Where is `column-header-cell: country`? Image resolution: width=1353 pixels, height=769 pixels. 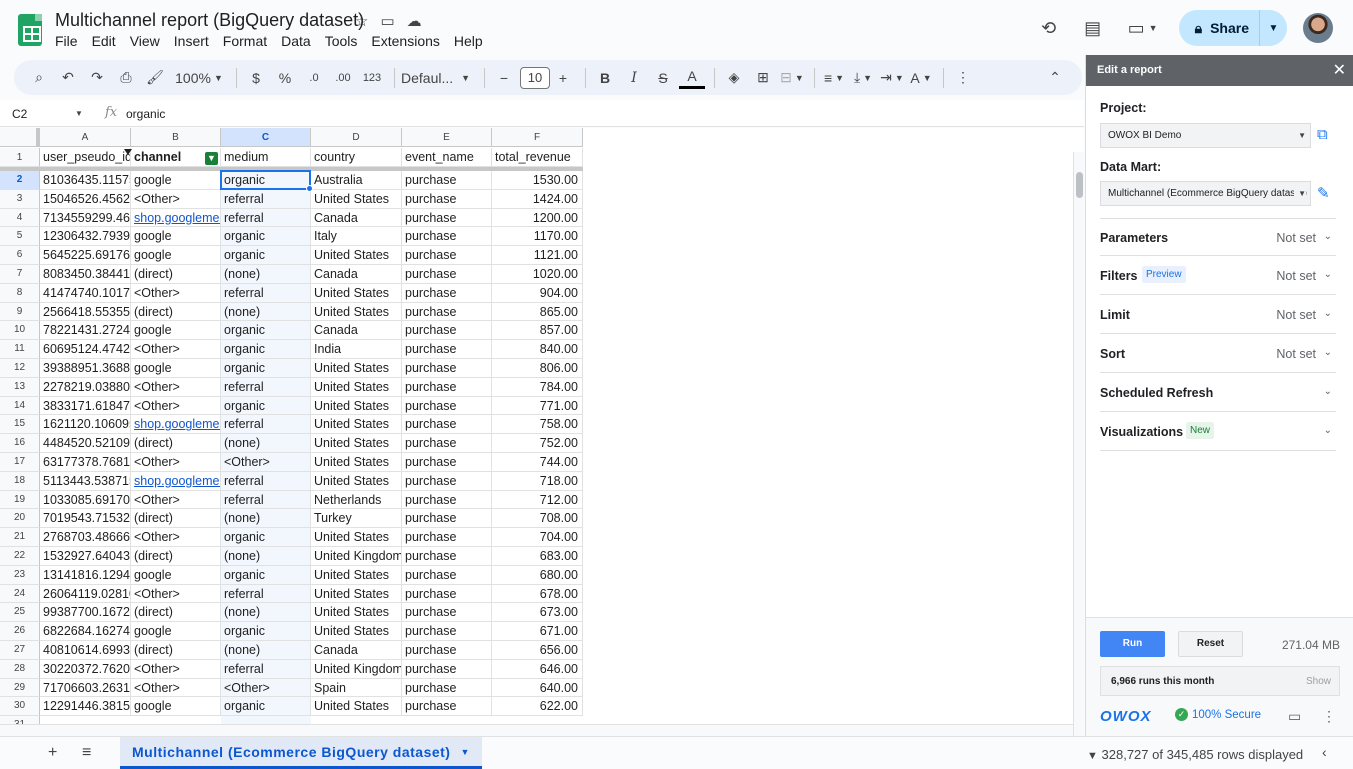 column-header-cell: country is located at coordinates (356, 157).